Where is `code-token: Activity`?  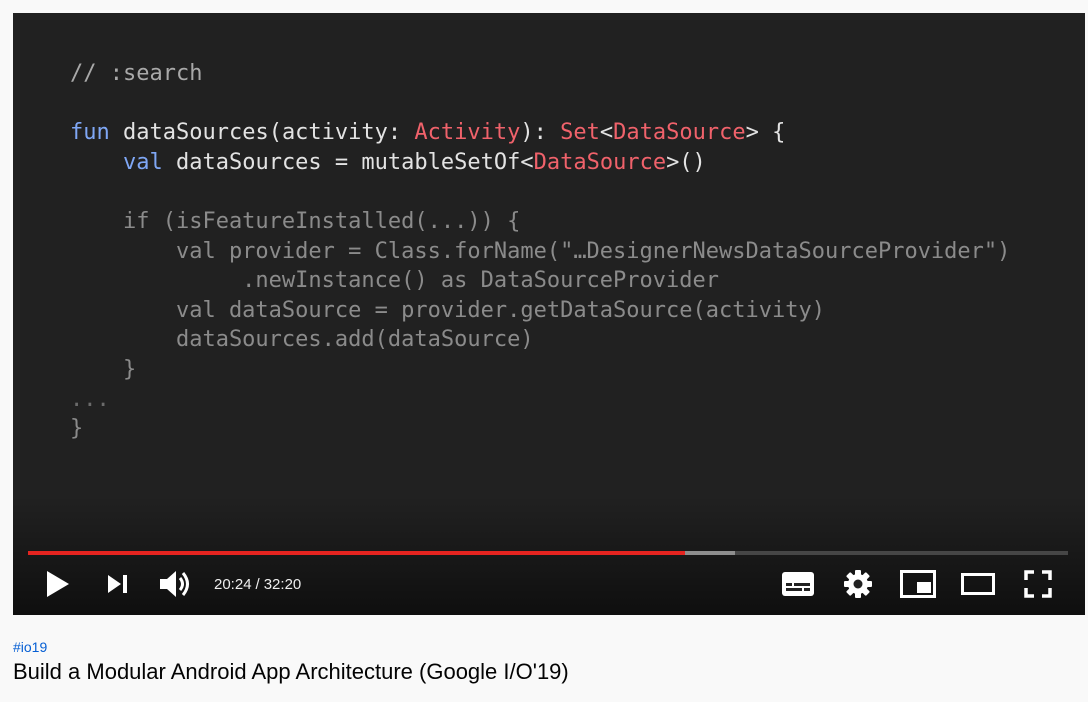
code-token: Activity is located at coordinates (467, 133).